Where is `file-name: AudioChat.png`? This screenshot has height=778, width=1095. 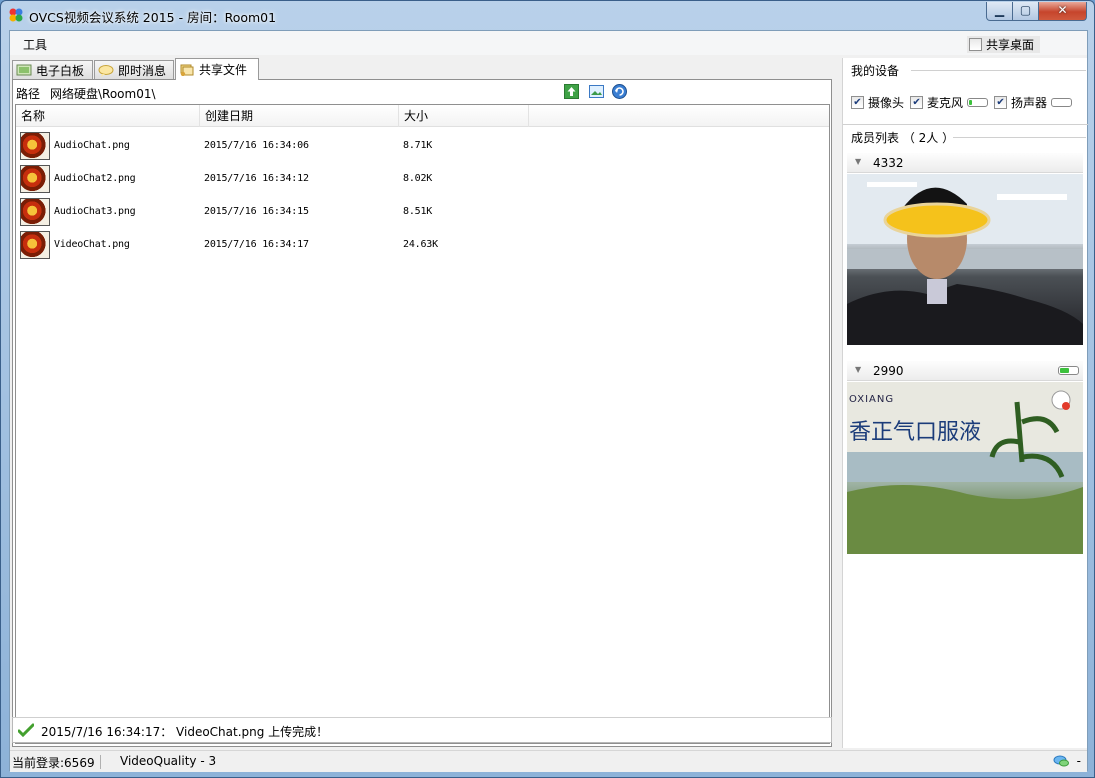 file-name: AudioChat.png is located at coordinates (92, 145).